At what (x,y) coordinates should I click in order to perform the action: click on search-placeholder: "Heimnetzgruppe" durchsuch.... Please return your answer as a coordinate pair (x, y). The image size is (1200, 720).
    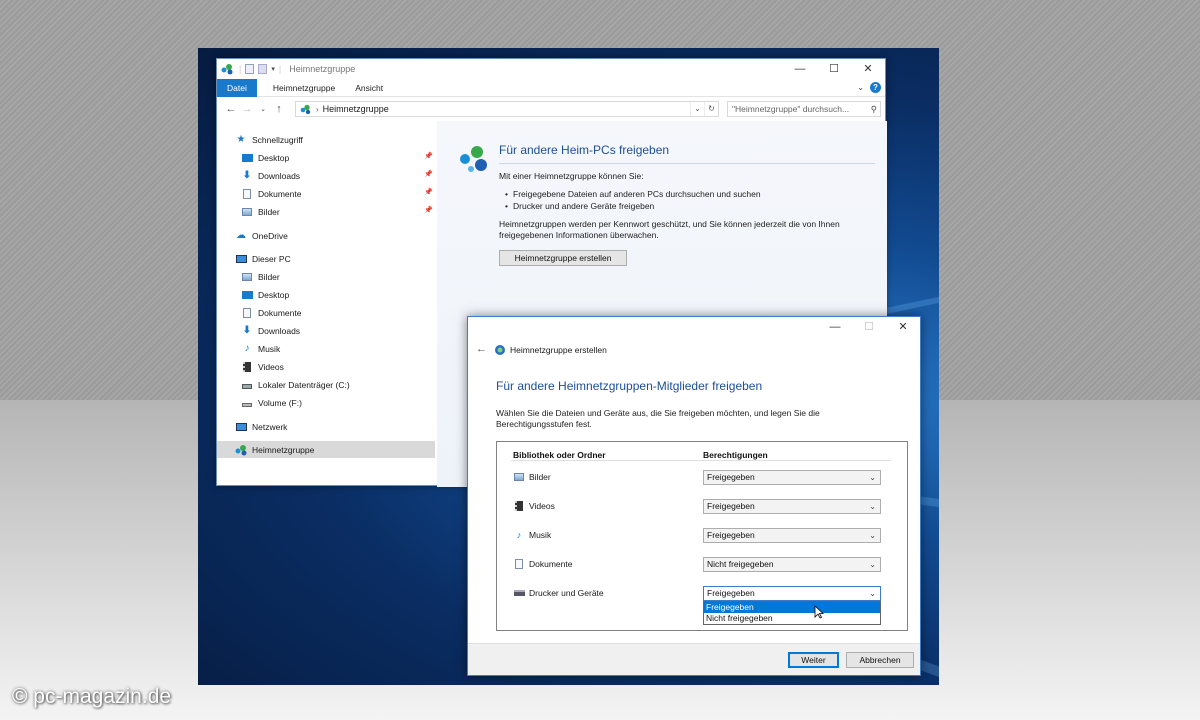
    Looking at the image, I should click on (791, 109).